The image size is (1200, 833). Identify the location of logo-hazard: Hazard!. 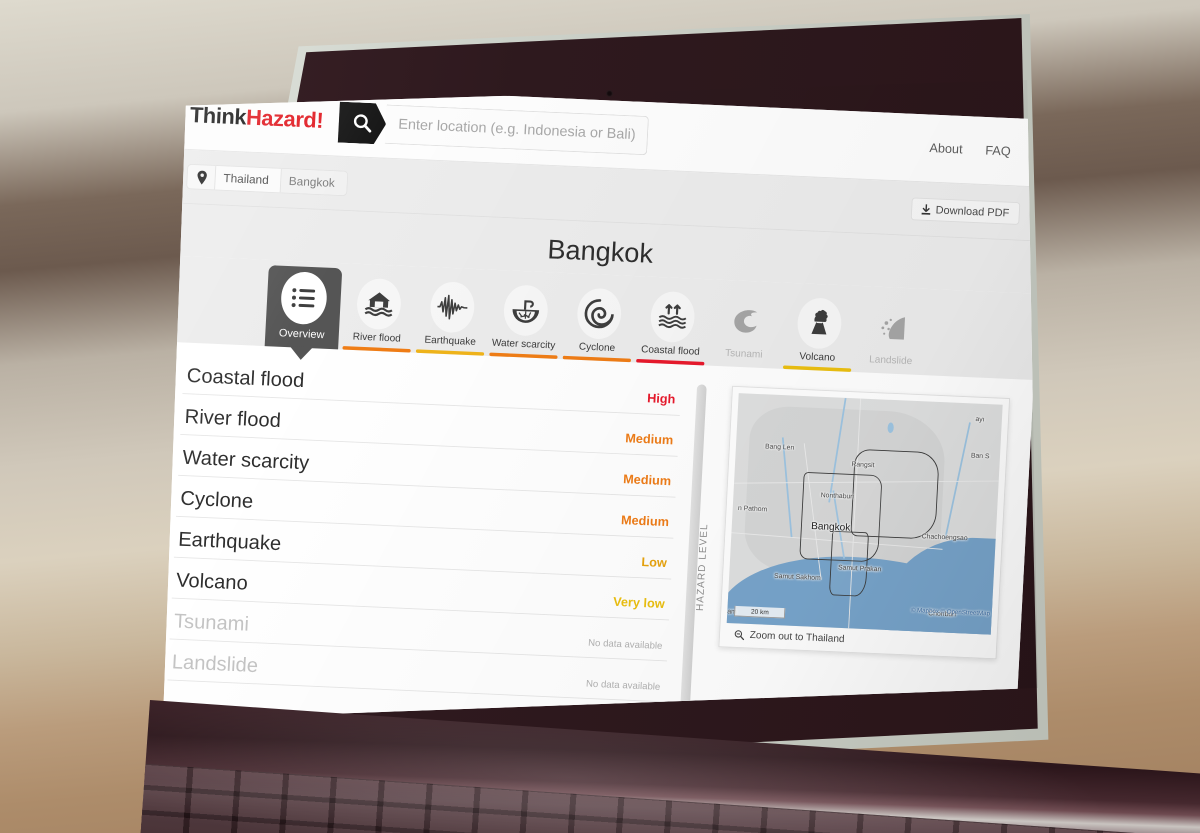
(284, 119).